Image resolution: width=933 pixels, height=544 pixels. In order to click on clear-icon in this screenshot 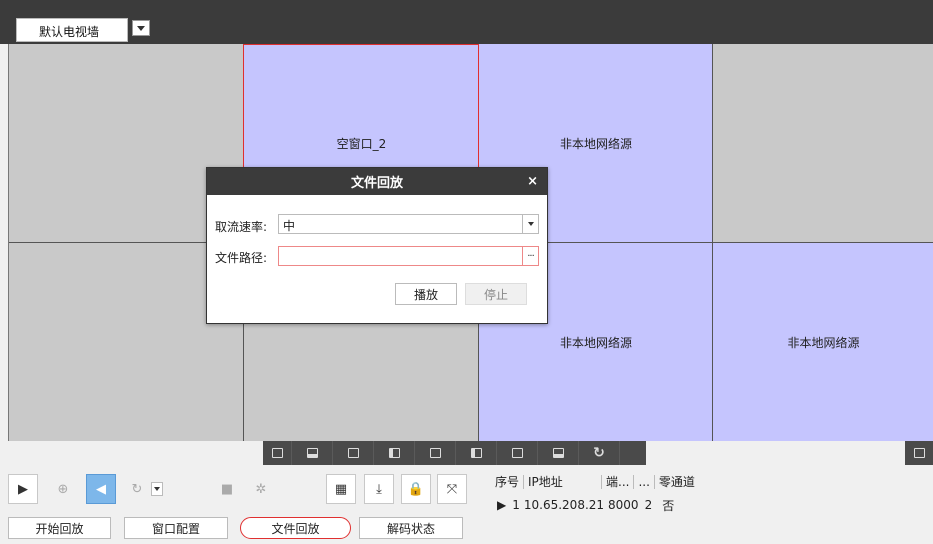, I will do `click(558, 453)`.